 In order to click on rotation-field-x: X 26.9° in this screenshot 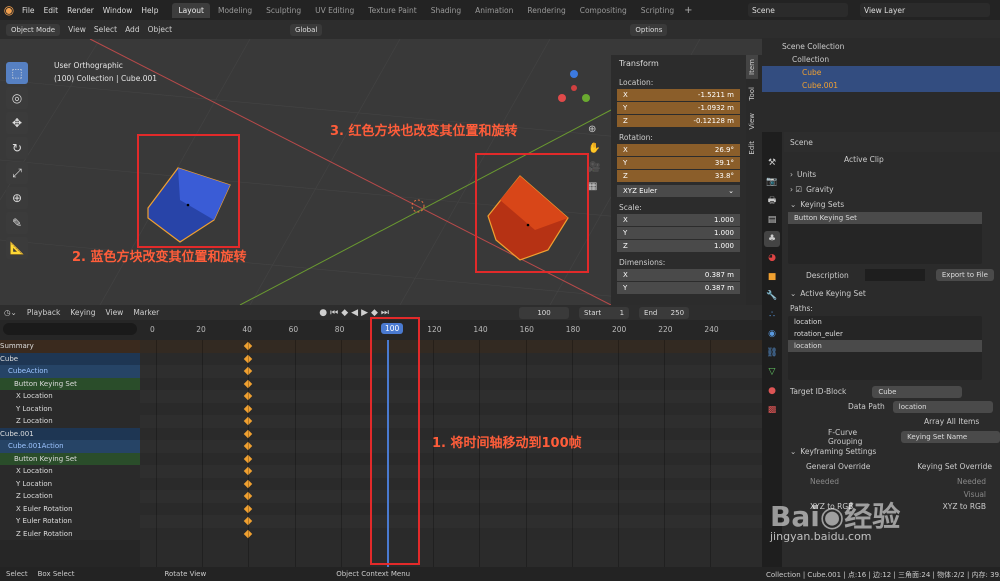, I will do `click(678, 150)`.